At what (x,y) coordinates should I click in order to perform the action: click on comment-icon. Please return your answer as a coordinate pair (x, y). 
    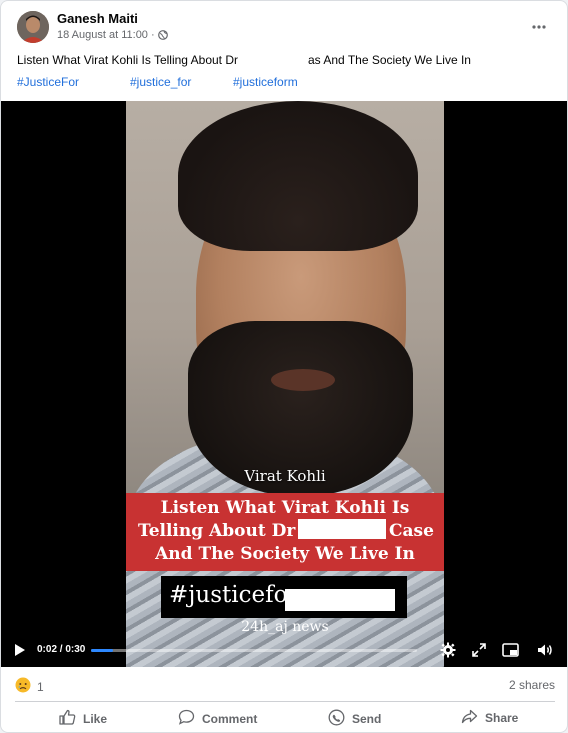
    Looking at the image, I should click on (186, 718).